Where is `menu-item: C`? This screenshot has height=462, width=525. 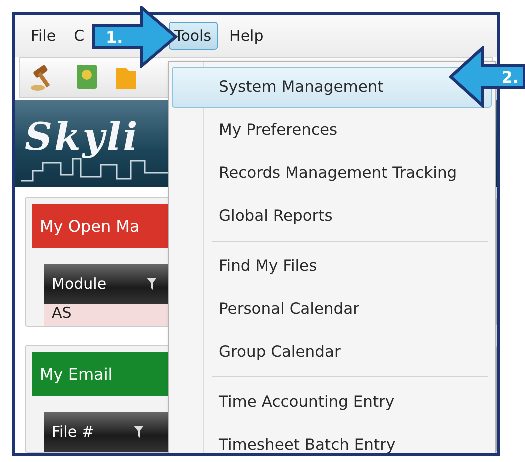
menu-item: C is located at coordinates (79, 36).